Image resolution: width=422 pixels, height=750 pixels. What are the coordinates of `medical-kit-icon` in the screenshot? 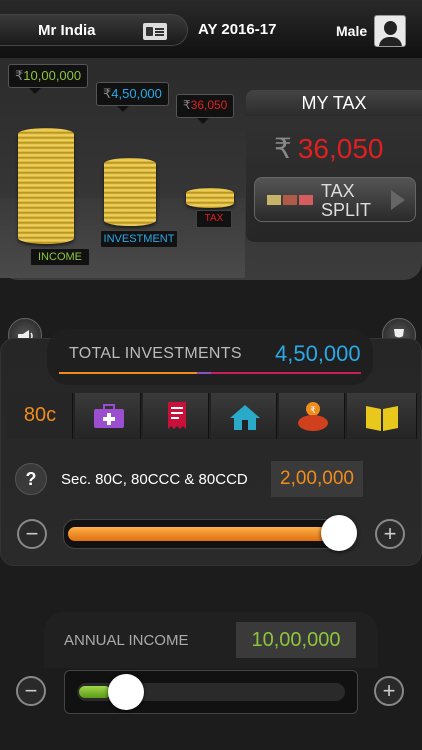 It's located at (109, 416).